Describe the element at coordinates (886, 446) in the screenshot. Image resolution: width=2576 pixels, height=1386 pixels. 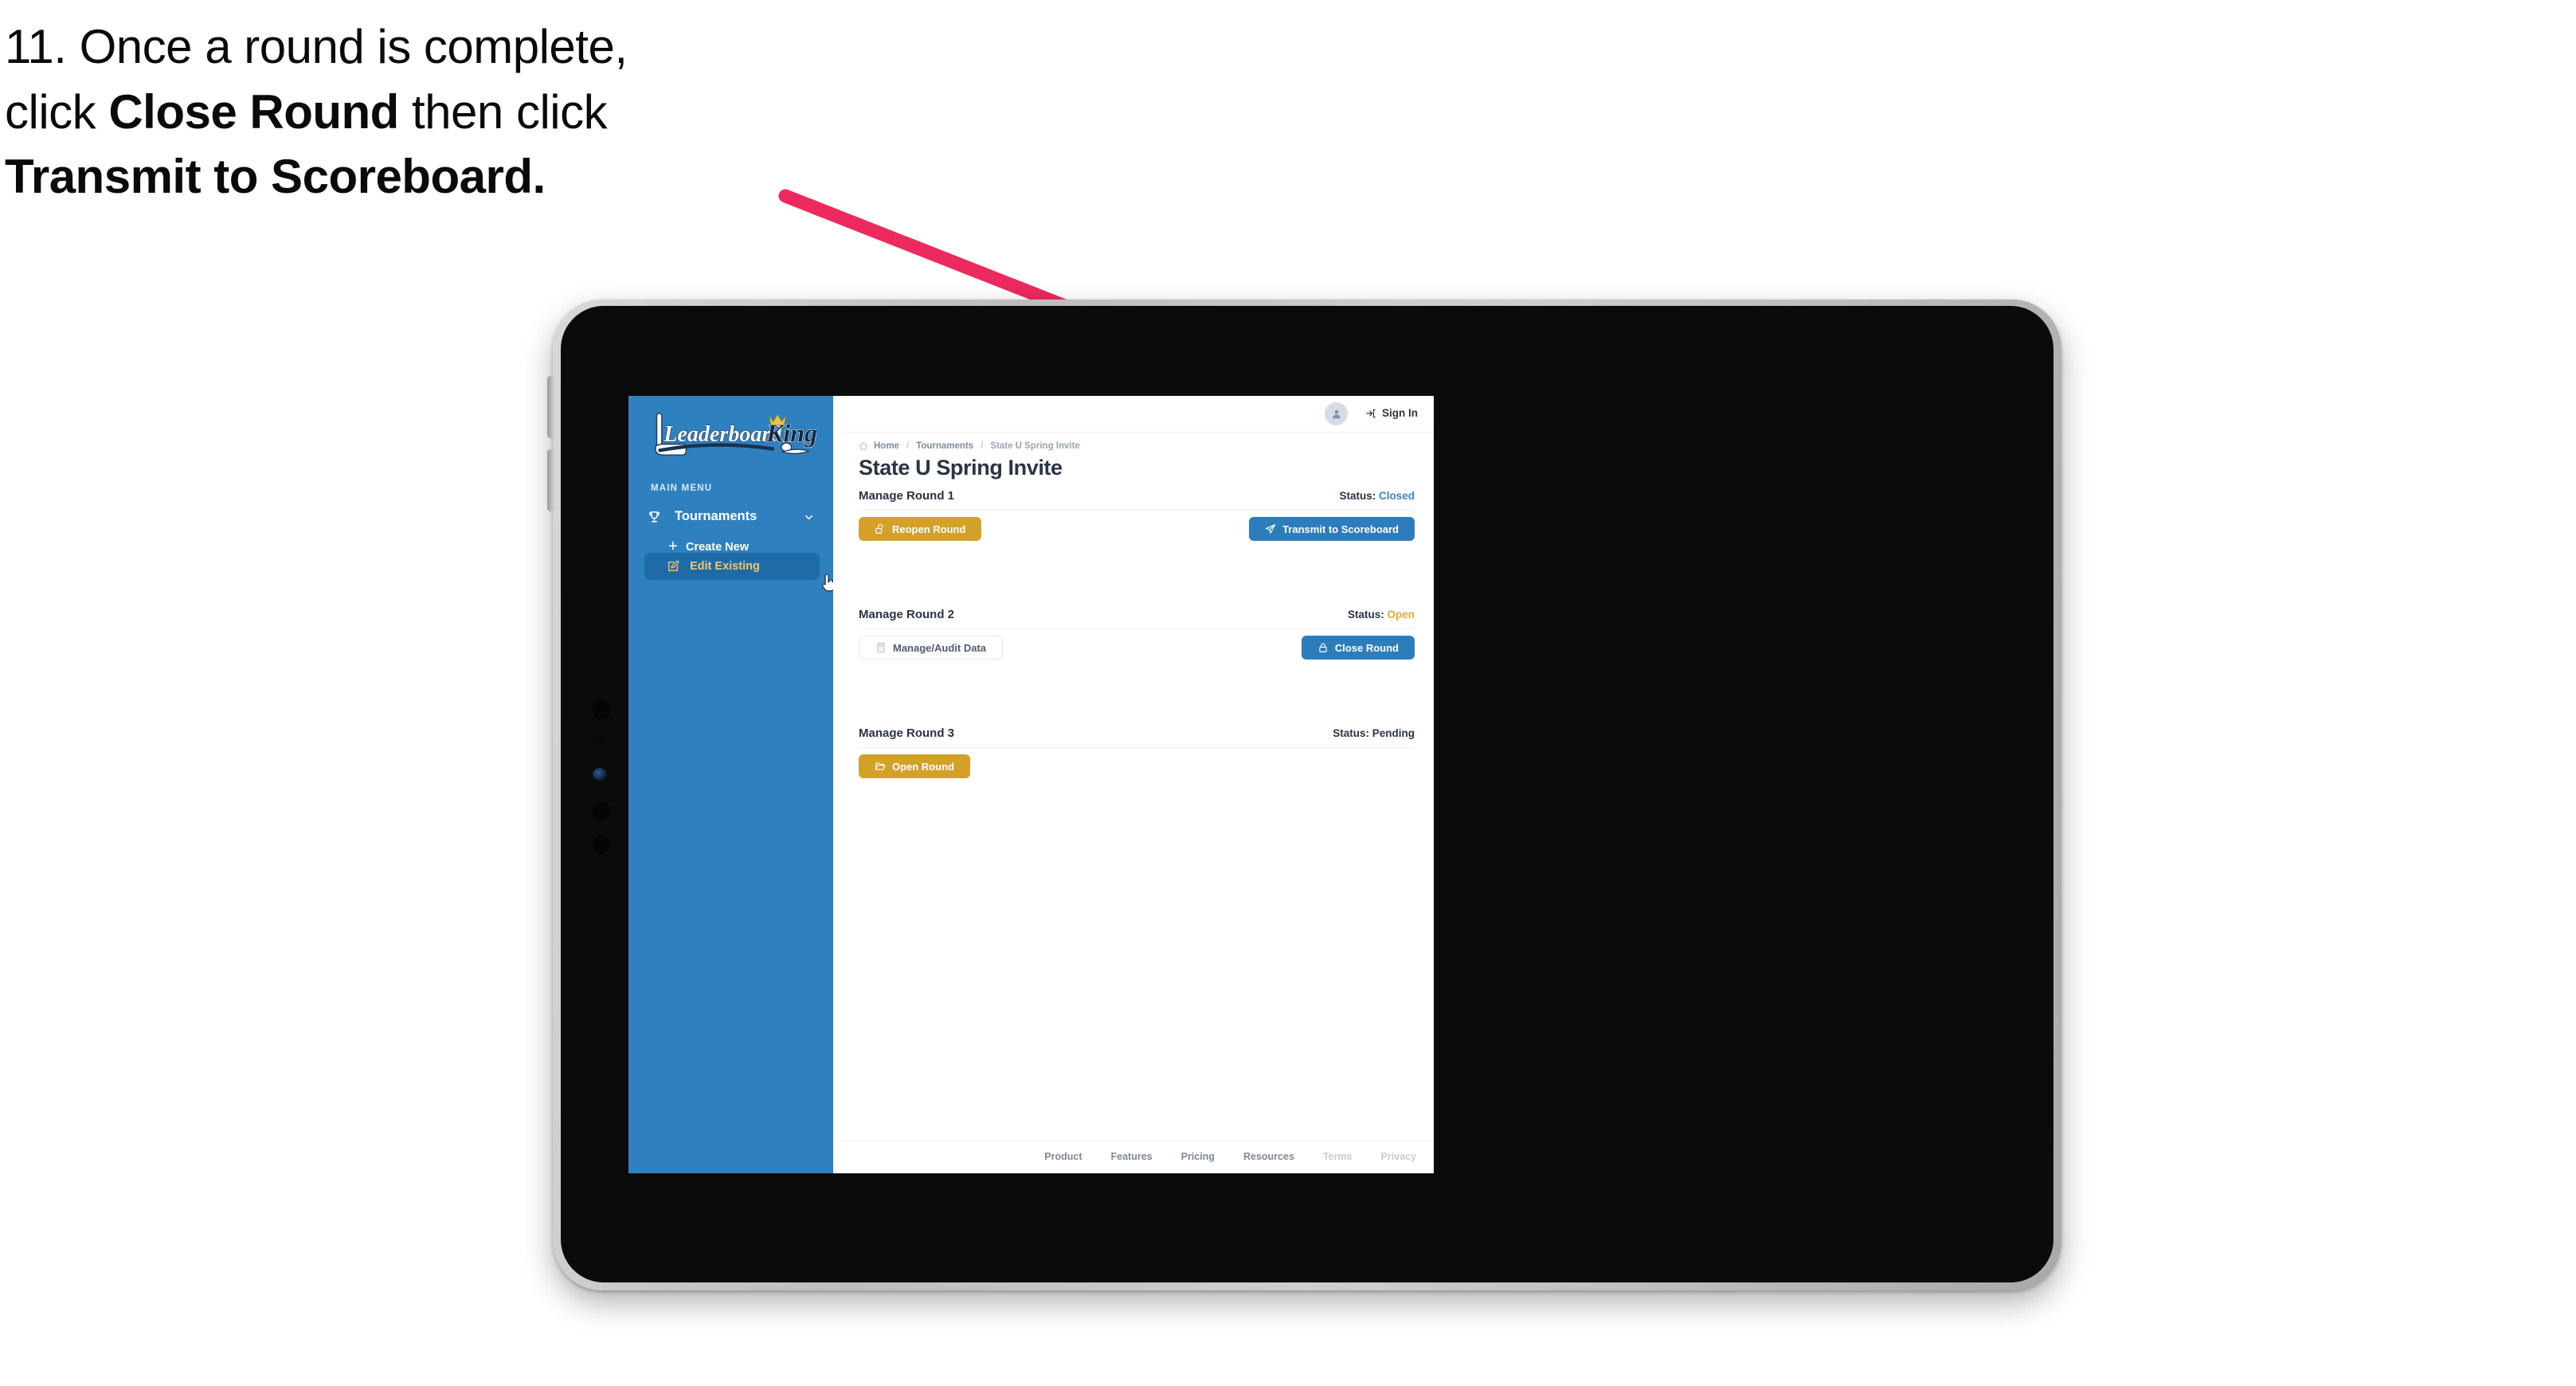
I see `breadcrumb-item-home: Home` at that location.